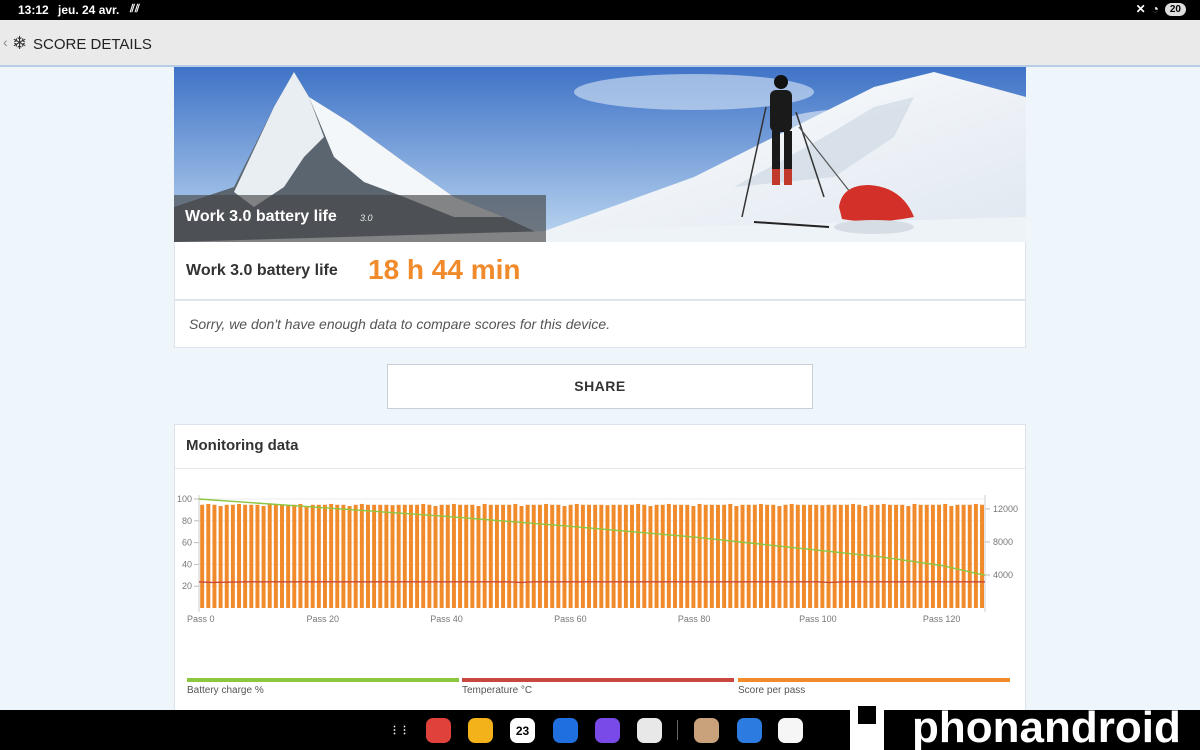 The image size is (1200, 750). I want to click on legend-battery: Battery charge %, so click(323, 687).